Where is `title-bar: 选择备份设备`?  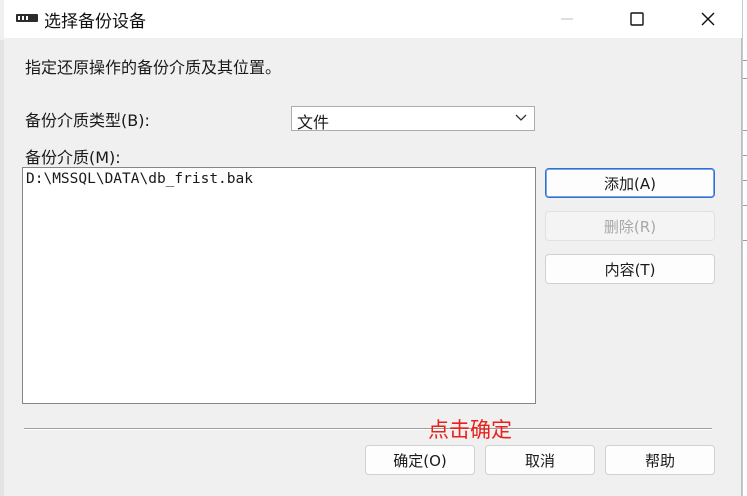
title-bar: 选择备份设备 is located at coordinates (373, 19).